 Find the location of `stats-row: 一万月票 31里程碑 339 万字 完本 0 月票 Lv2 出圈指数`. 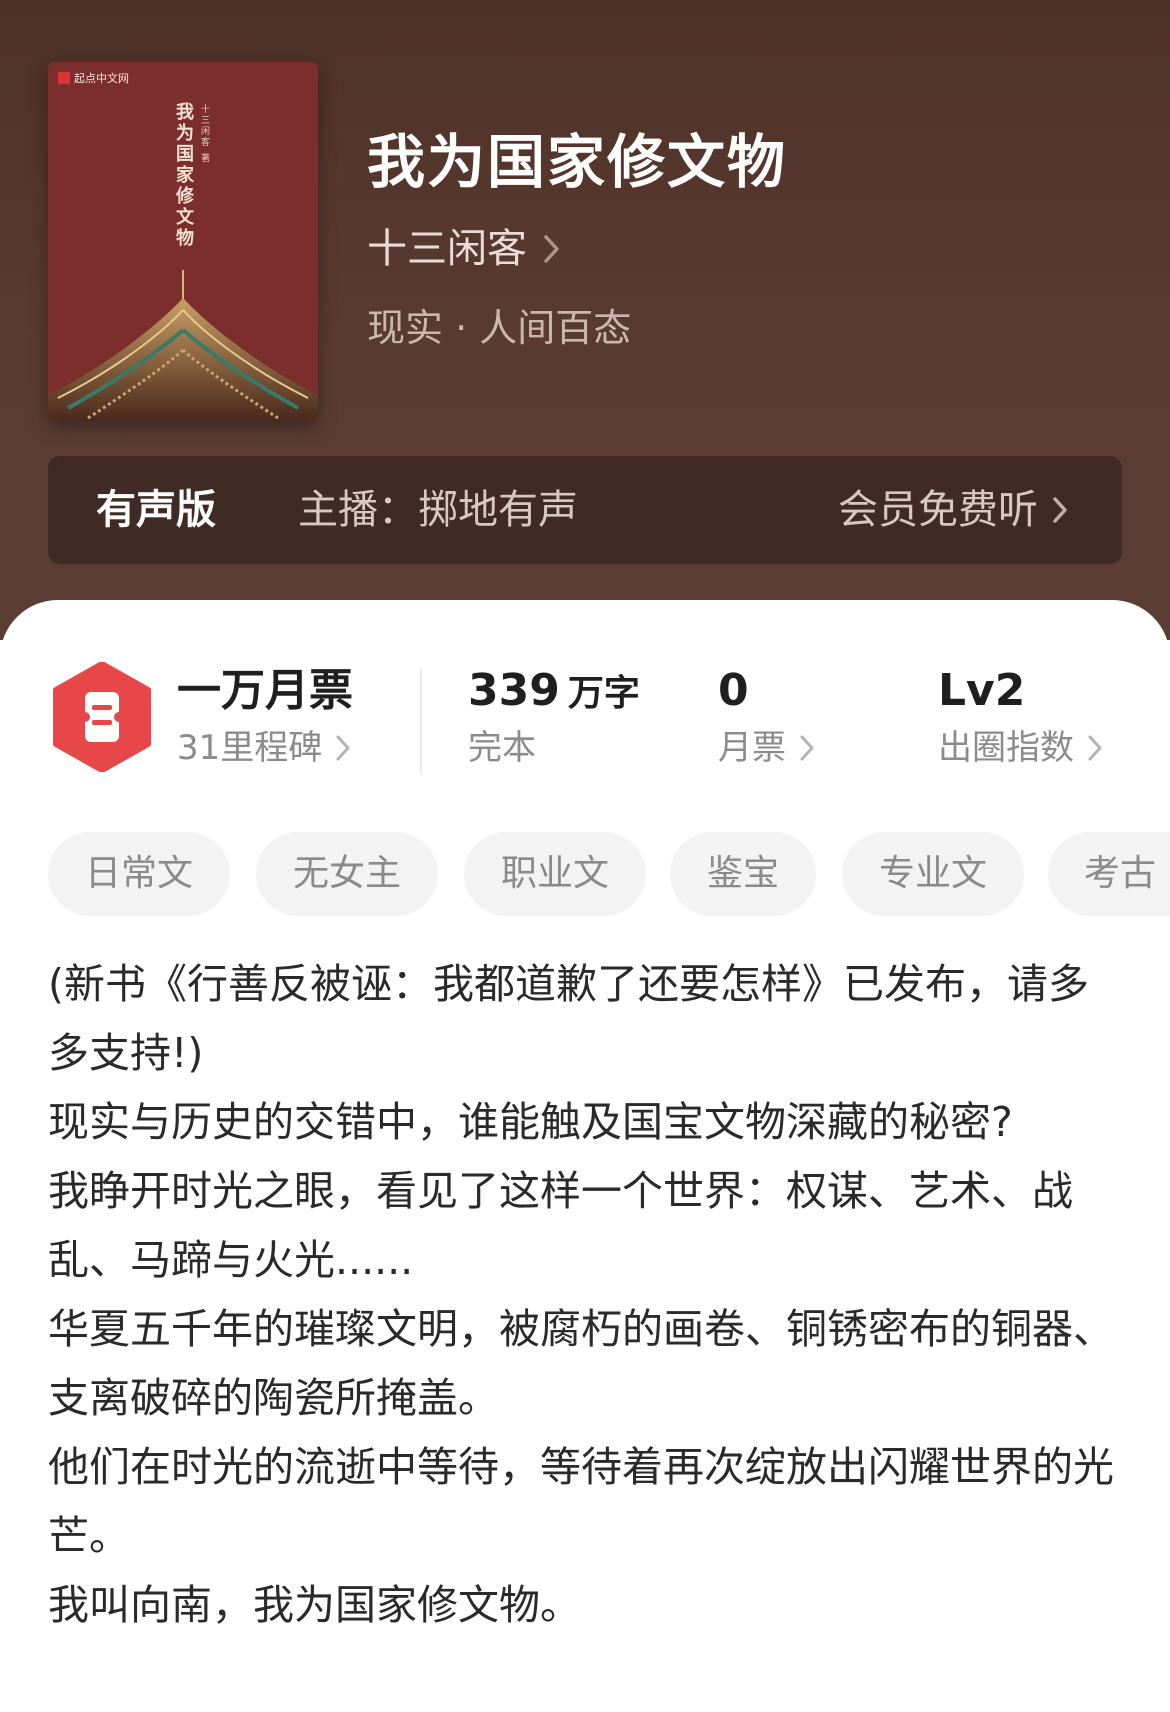

stats-row: 一万月票 31里程碑 339 万字 完本 0 月票 Lv2 出圈指数 is located at coordinates (585, 720).